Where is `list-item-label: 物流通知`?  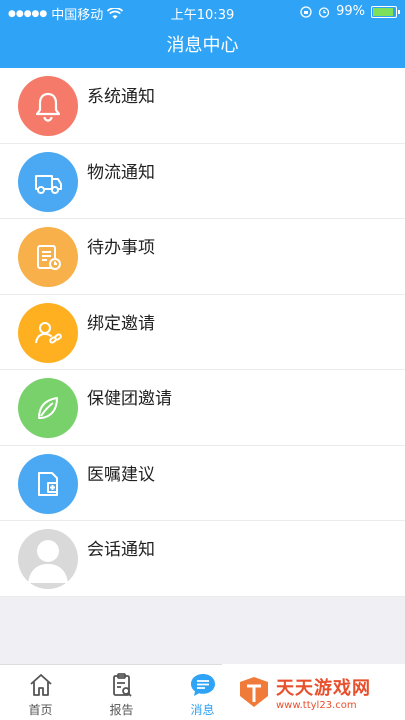 list-item-label: 物流通知 is located at coordinates (121, 172).